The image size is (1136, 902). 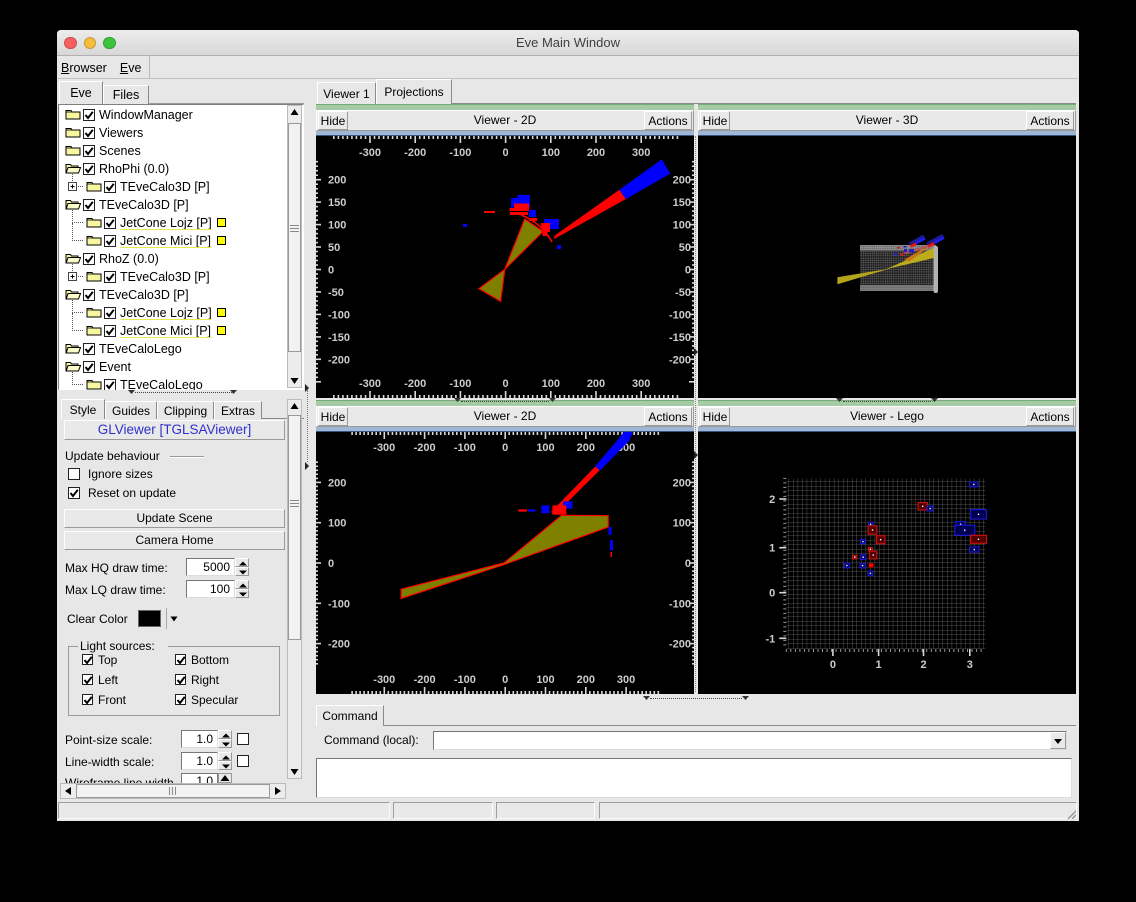 I want to click on svg-text: -1, so click(x=771, y=639).